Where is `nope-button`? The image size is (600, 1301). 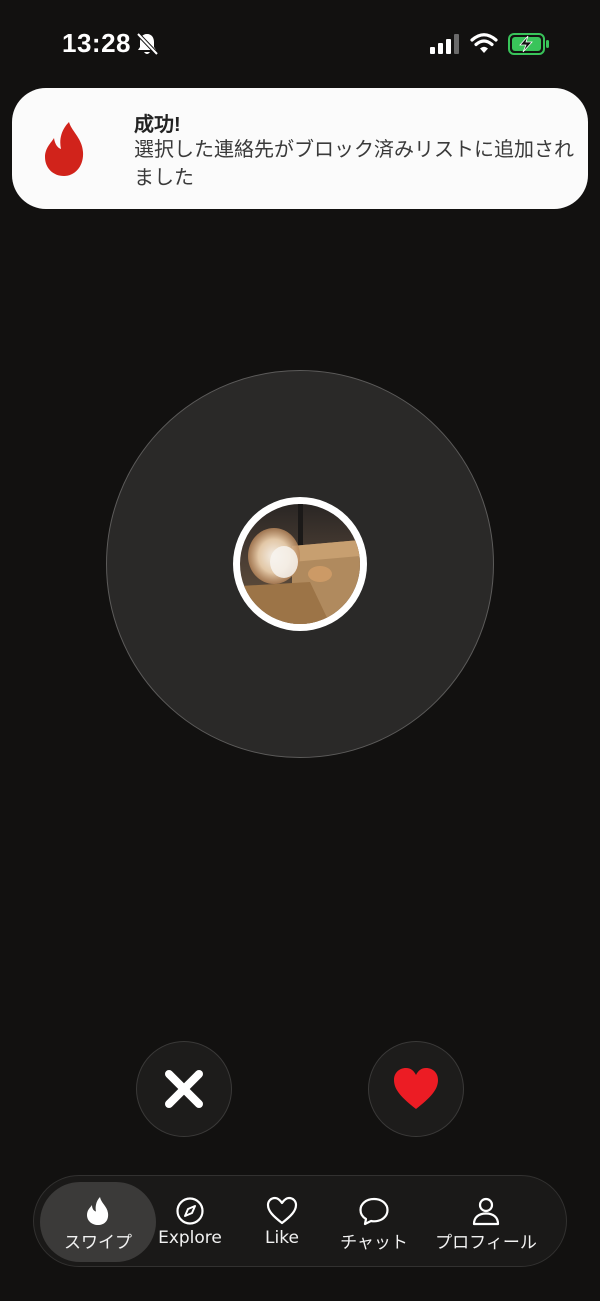
nope-button is located at coordinates (184, 1089).